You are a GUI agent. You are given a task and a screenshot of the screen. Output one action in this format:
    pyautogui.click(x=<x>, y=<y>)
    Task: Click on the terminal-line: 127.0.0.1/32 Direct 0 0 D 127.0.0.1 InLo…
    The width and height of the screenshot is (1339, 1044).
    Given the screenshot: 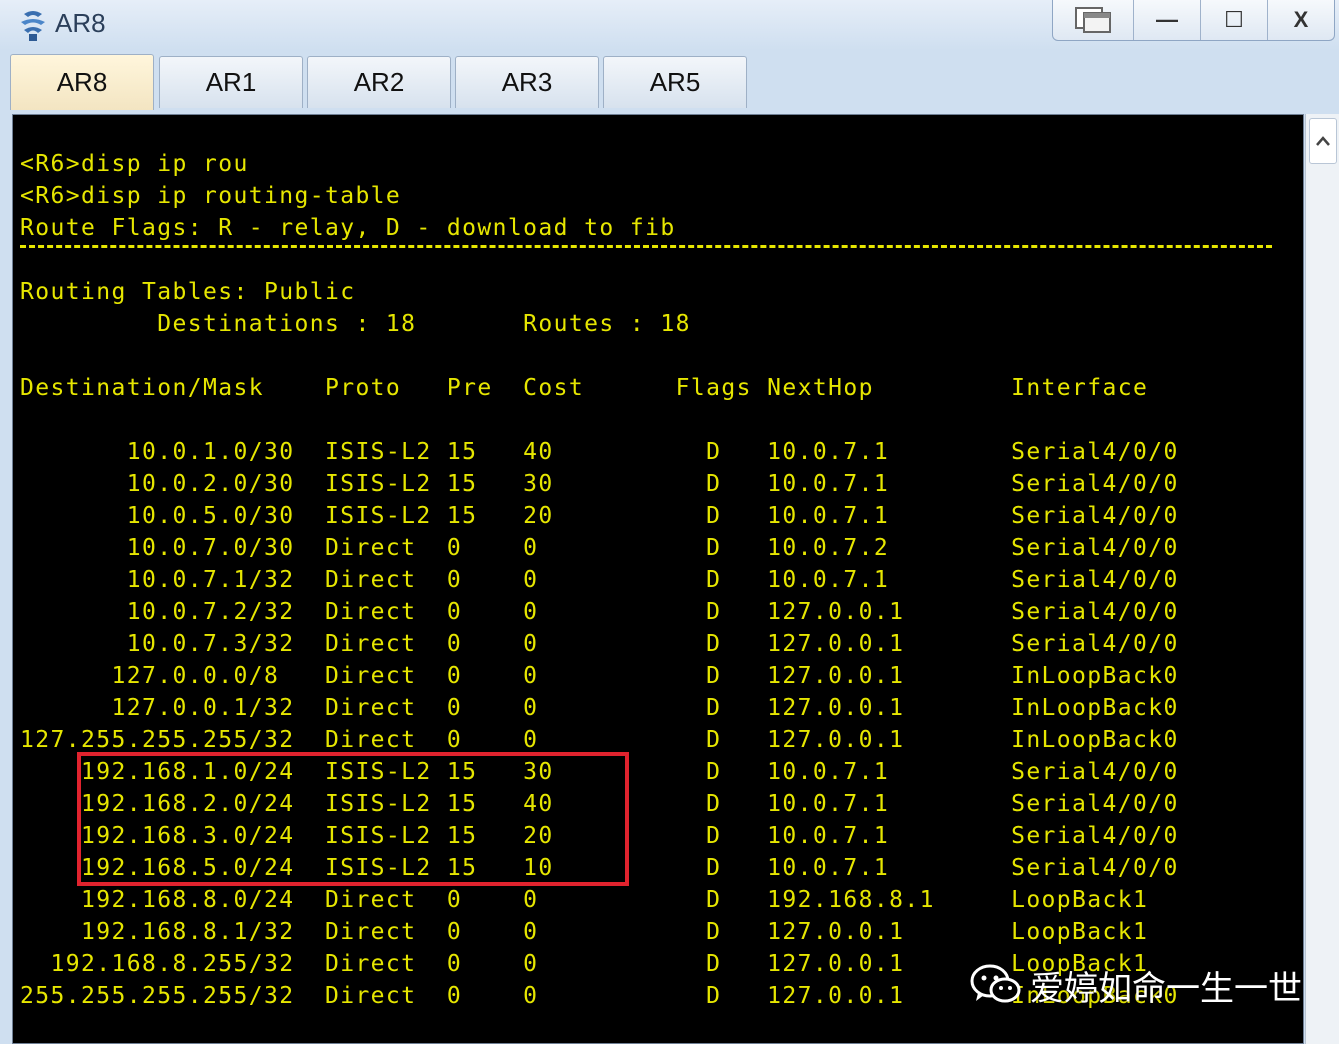 What is the action you would take?
    pyautogui.click(x=599, y=708)
    